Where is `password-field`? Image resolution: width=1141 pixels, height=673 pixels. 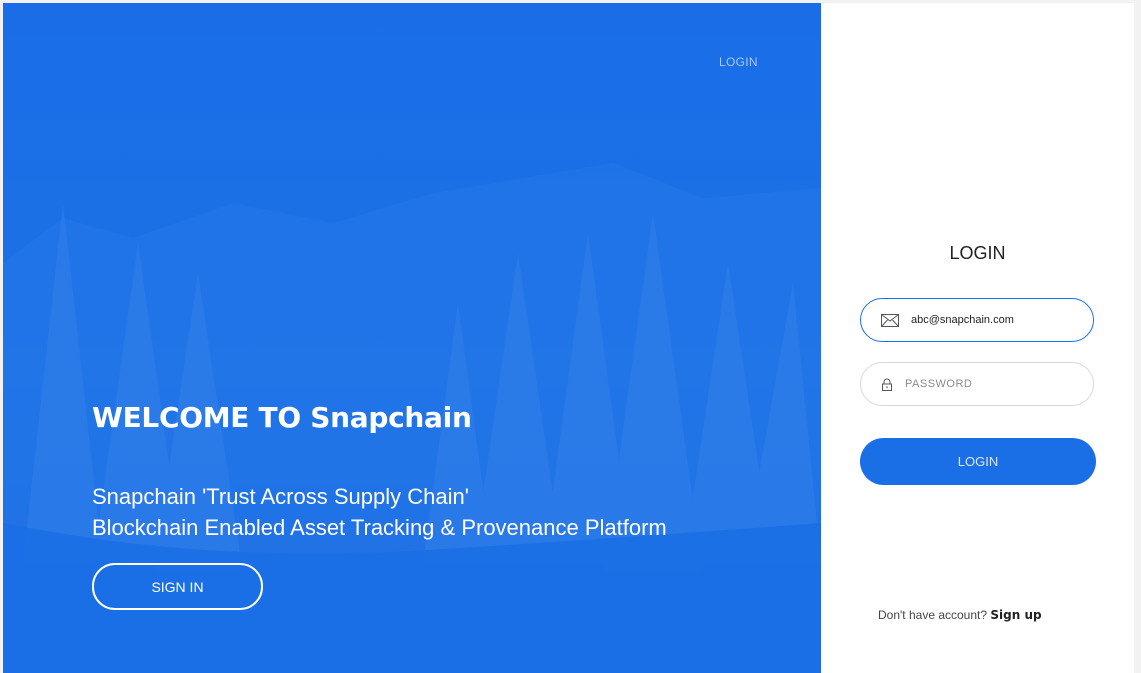
password-field is located at coordinates (977, 384).